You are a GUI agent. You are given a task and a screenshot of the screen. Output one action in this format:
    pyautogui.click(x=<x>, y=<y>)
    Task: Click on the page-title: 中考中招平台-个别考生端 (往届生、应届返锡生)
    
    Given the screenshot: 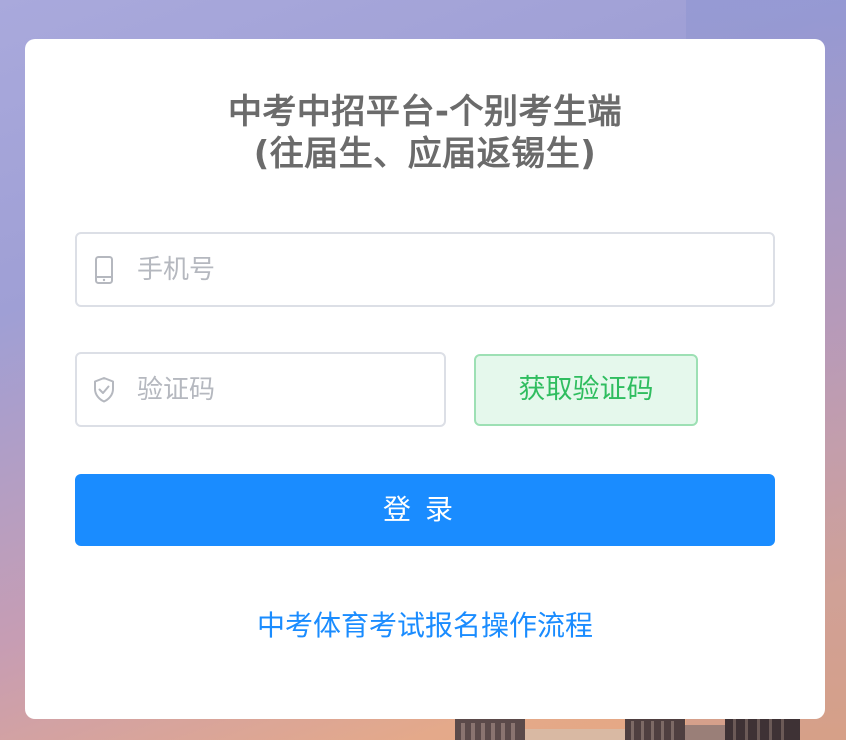 What is the action you would take?
    pyautogui.click(x=425, y=133)
    